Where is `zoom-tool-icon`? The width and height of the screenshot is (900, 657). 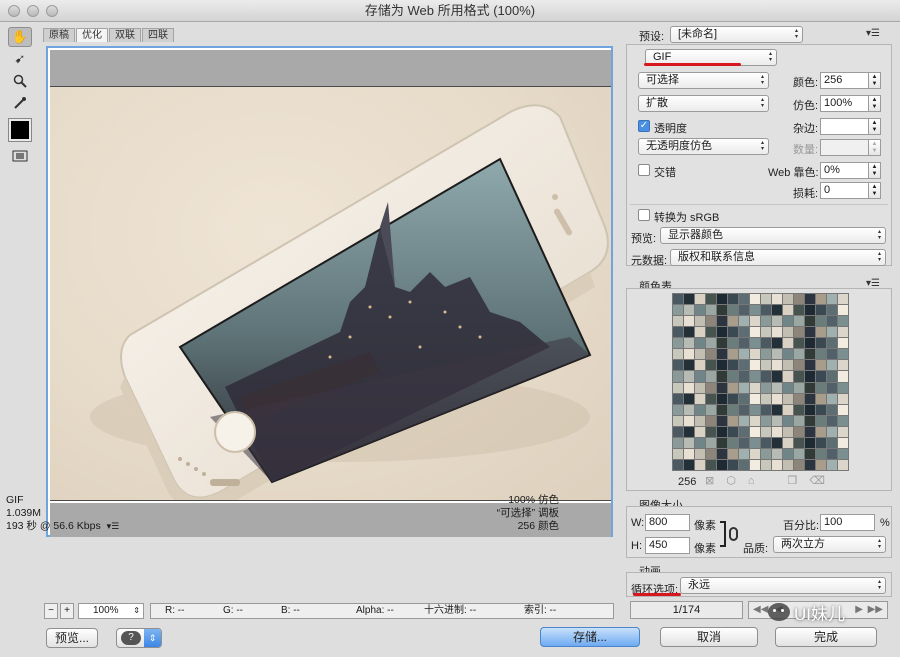 zoom-tool-icon is located at coordinates (20, 81).